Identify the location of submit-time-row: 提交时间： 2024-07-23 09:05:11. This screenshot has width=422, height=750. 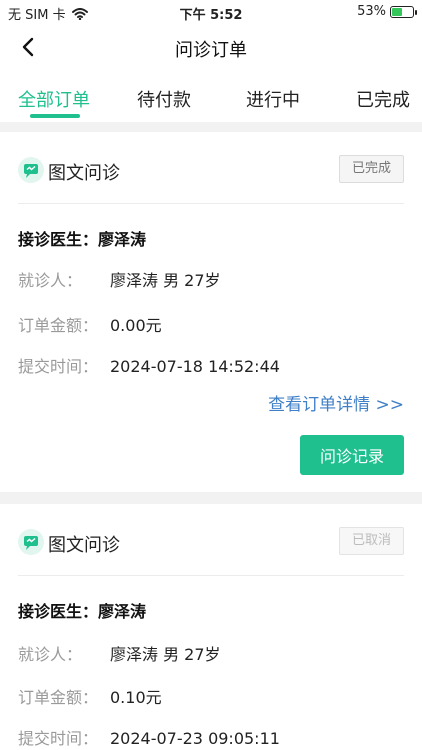
(149, 737).